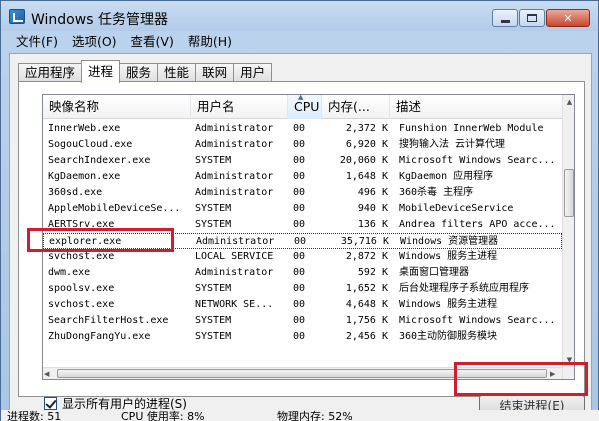 The height and width of the screenshot is (421, 599). Describe the element at coordinates (363, 160) in the screenshot. I see `cell-memory: 20,060 K` at that location.